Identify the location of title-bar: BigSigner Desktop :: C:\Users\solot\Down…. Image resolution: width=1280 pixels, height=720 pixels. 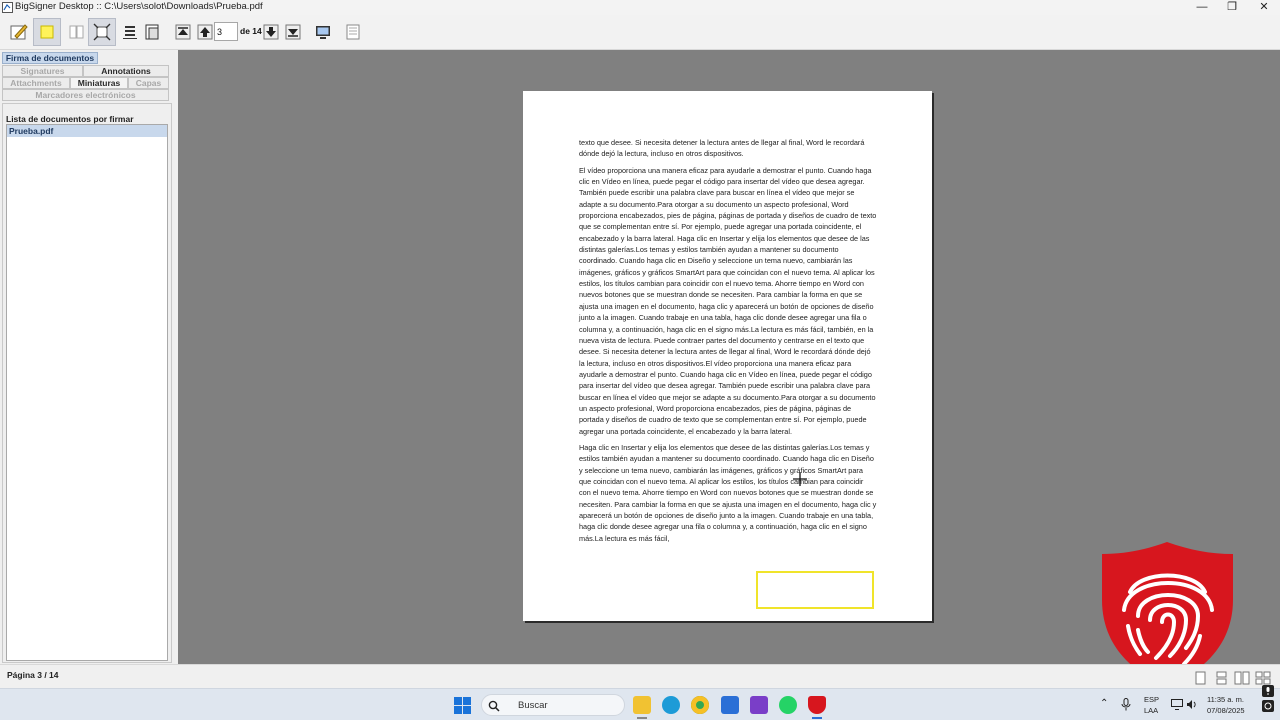
(640, 7).